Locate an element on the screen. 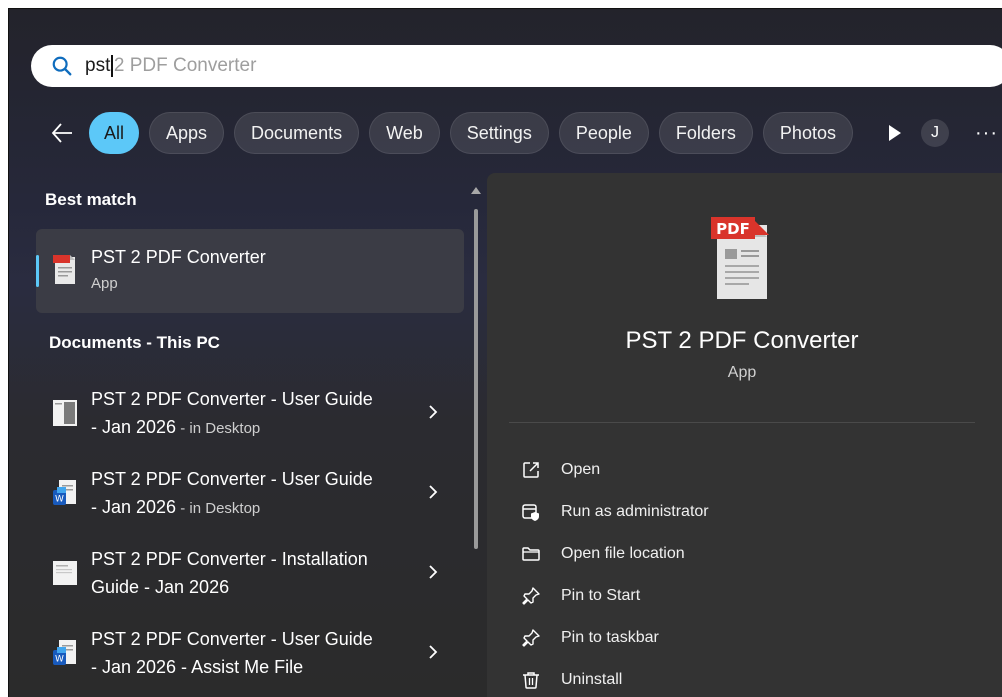 This screenshot has height=697, width=1002. filter-web: Web is located at coordinates (404, 133).